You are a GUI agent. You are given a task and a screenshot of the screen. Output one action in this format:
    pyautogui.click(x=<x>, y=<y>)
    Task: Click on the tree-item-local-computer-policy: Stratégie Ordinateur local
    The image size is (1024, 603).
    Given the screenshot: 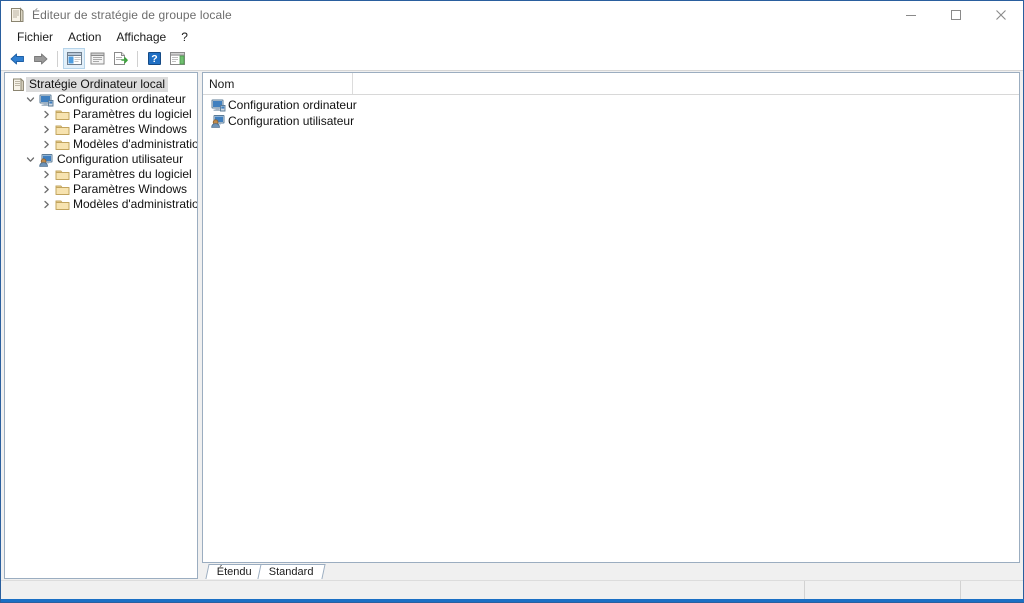 What is the action you would take?
    pyautogui.click(x=101, y=84)
    